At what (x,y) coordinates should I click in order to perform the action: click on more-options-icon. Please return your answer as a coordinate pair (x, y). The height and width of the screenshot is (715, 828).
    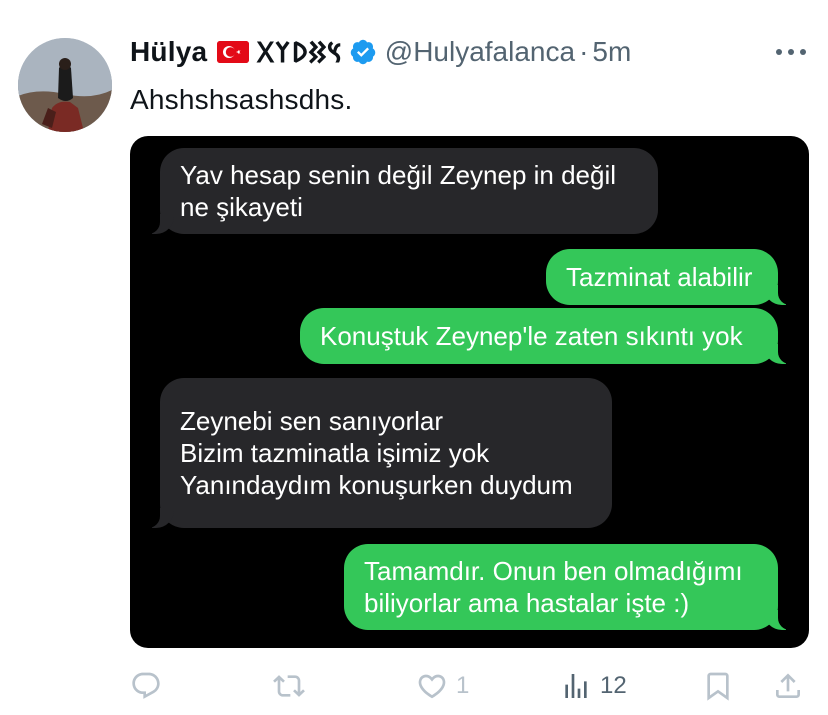
    Looking at the image, I should click on (791, 52).